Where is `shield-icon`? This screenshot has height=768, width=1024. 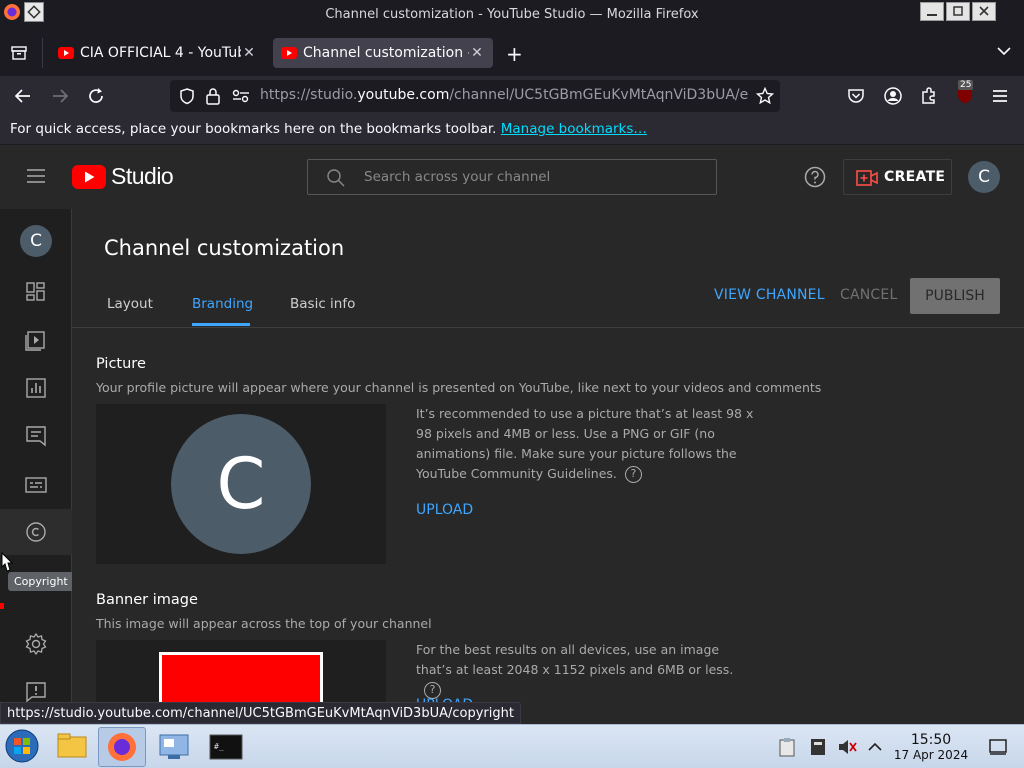 shield-icon is located at coordinates (187, 96).